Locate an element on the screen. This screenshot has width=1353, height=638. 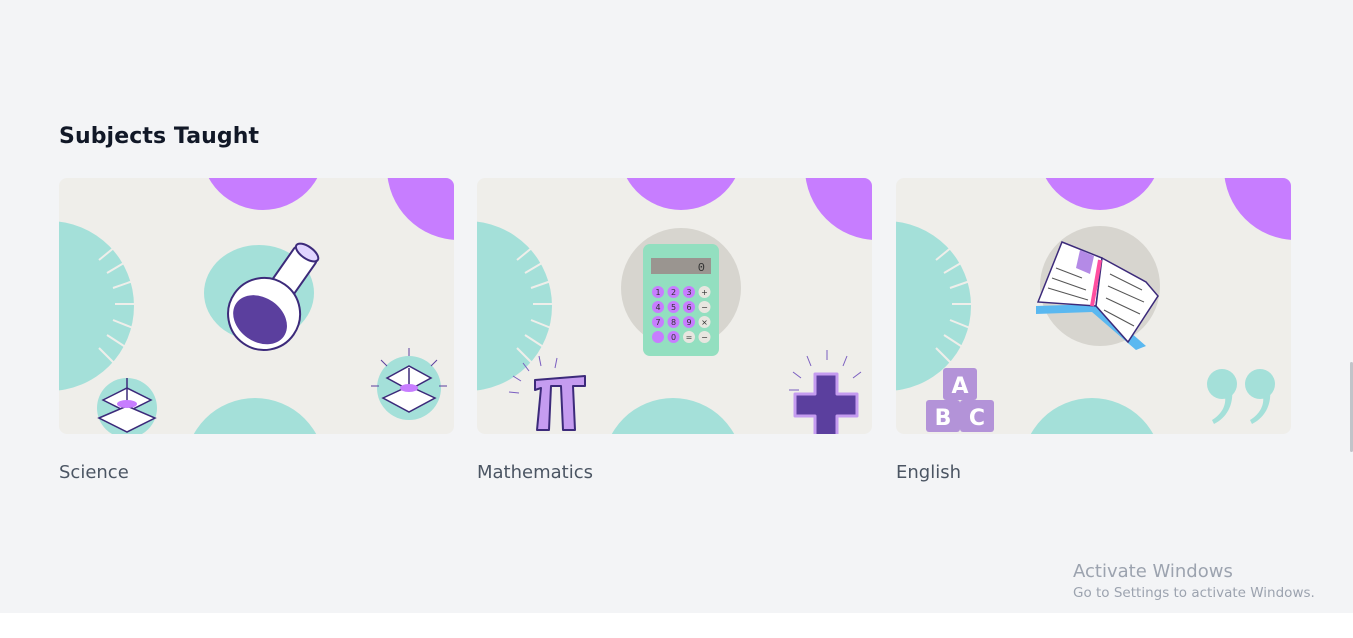
watermark-title: Activate Windows is located at coordinates (1153, 571).